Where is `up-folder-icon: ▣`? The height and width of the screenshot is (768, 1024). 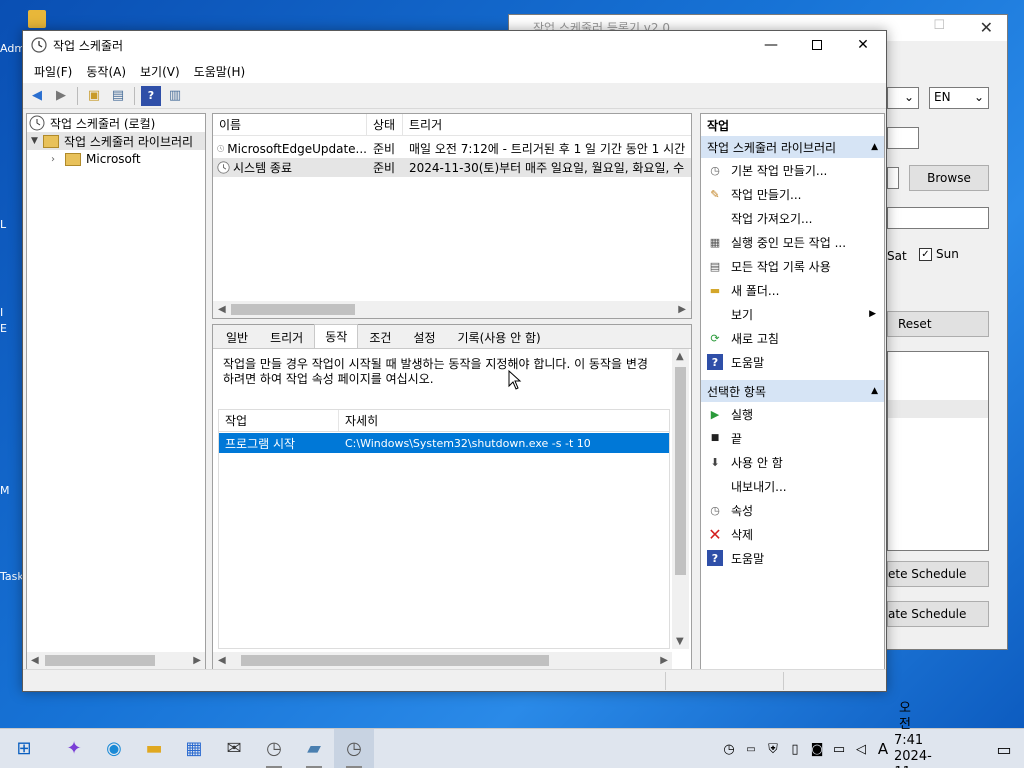 up-folder-icon: ▣ is located at coordinates (94, 96).